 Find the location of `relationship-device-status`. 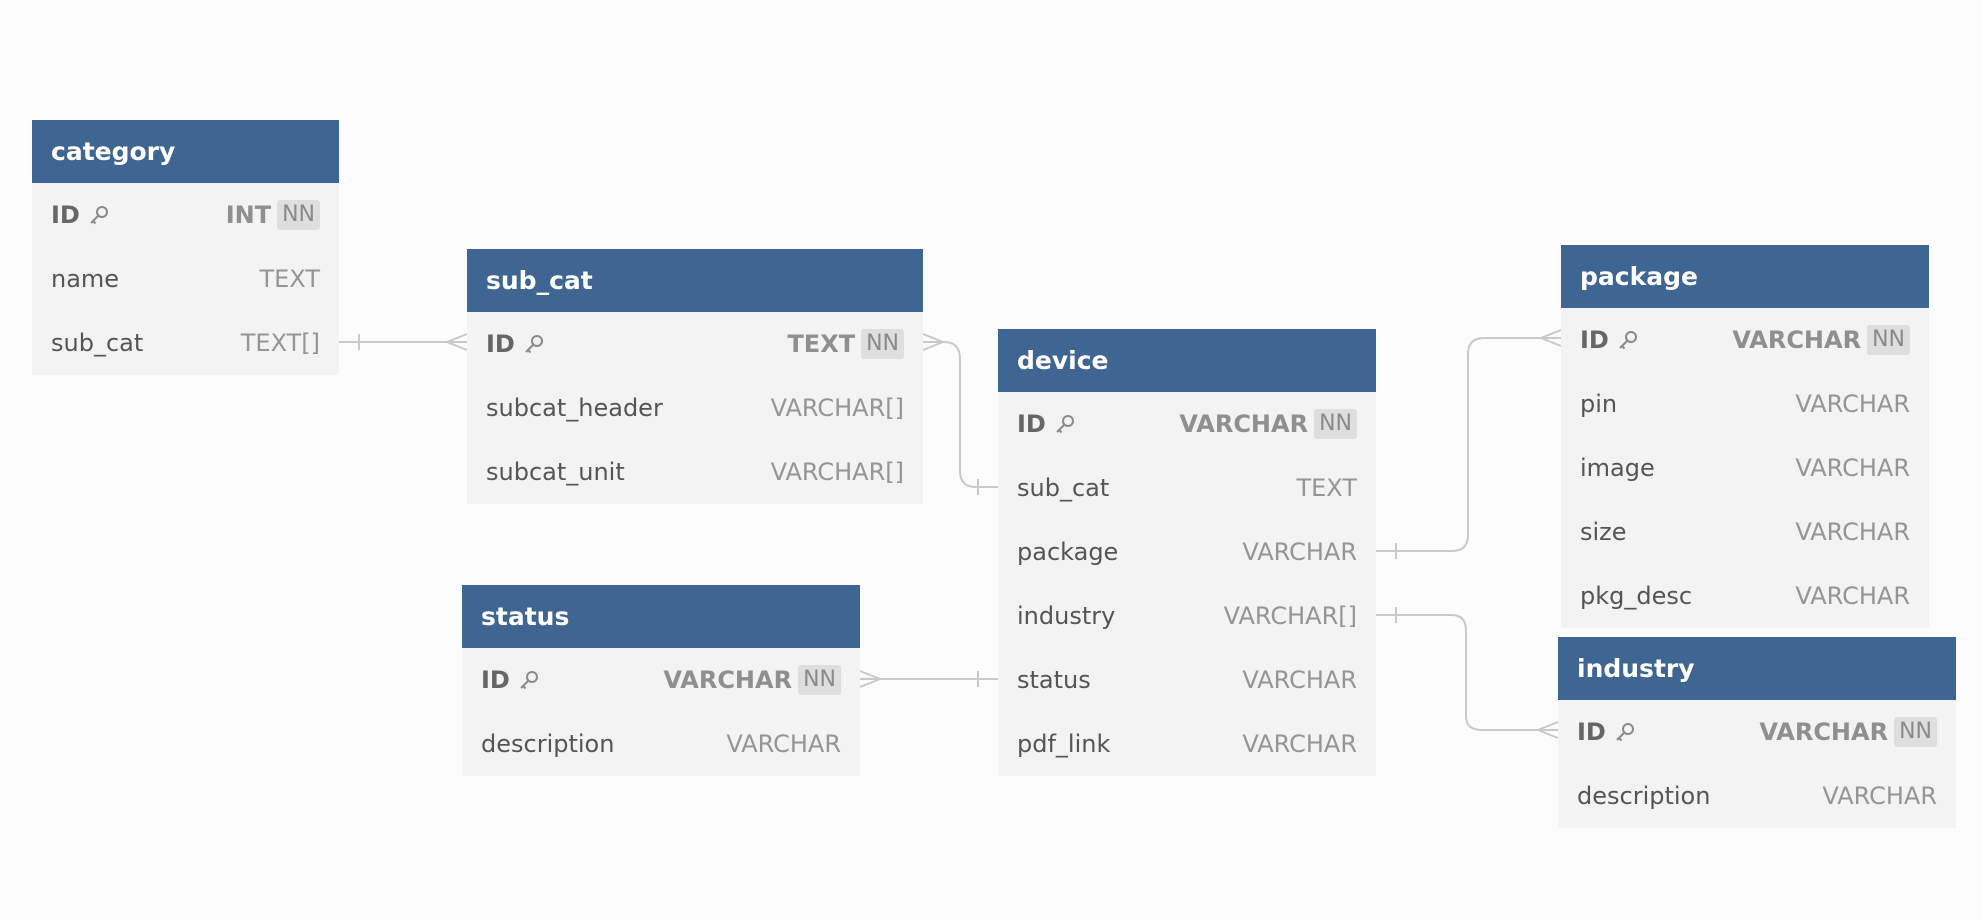

relationship-device-status is located at coordinates (928, 679).